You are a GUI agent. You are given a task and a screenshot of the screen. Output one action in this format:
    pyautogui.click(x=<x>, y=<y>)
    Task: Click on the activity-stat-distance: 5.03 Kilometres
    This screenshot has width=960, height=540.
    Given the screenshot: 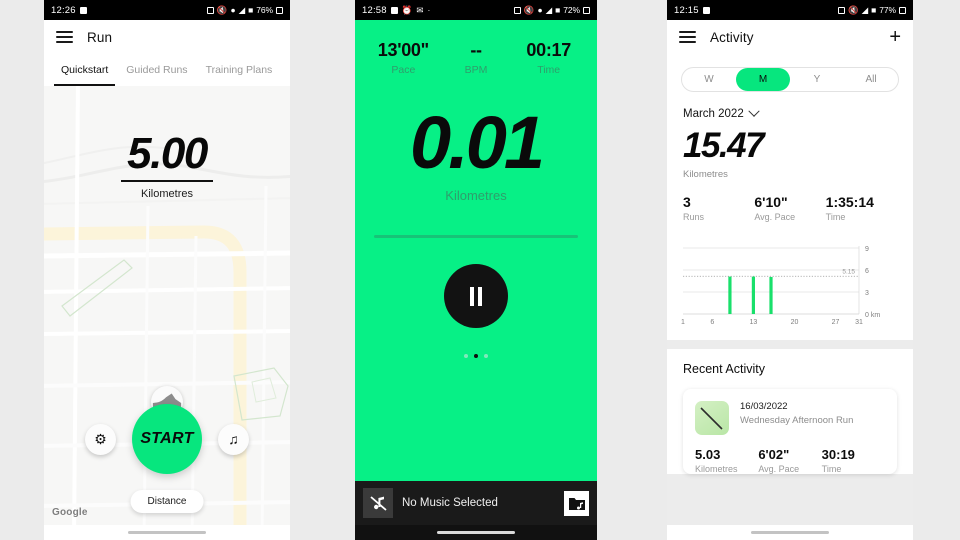 What is the action you would take?
    pyautogui.click(x=726, y=460)
    